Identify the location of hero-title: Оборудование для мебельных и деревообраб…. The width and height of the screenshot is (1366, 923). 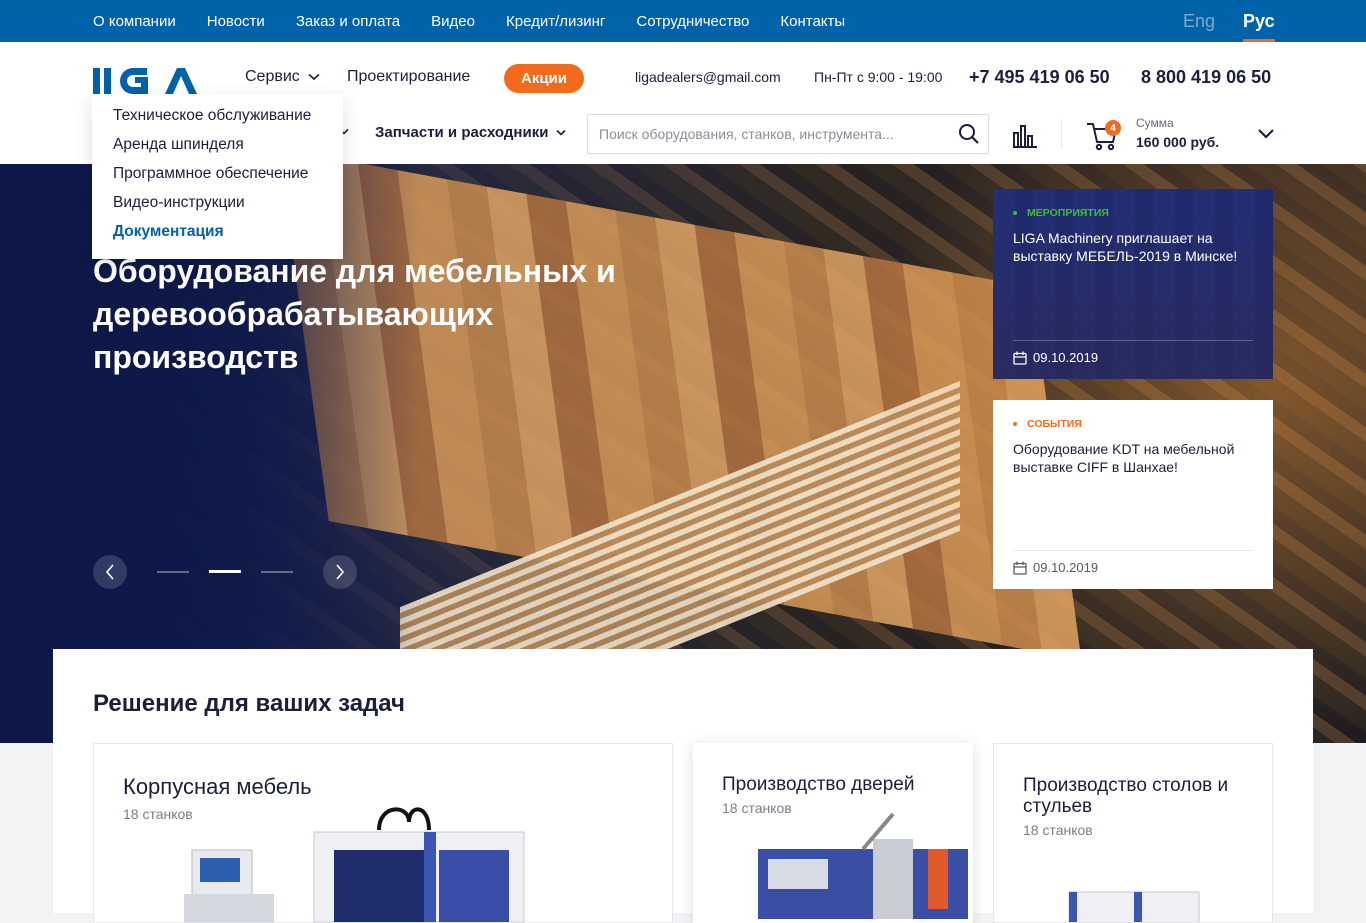
(354, 314).